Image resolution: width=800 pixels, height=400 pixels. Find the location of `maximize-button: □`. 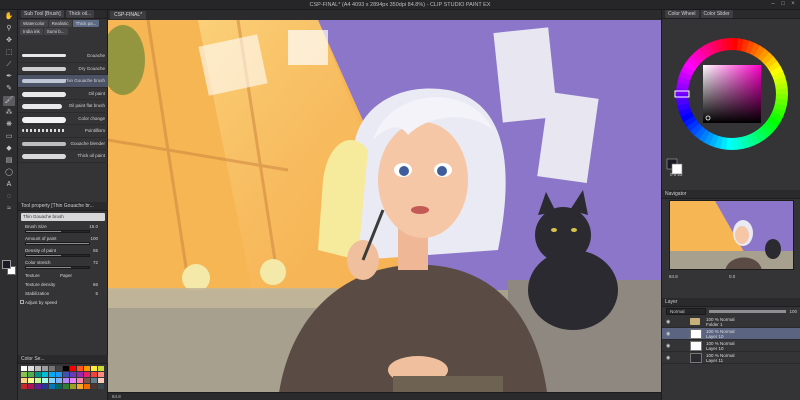

maximize-button: □ is located at coordinates (783, 4).